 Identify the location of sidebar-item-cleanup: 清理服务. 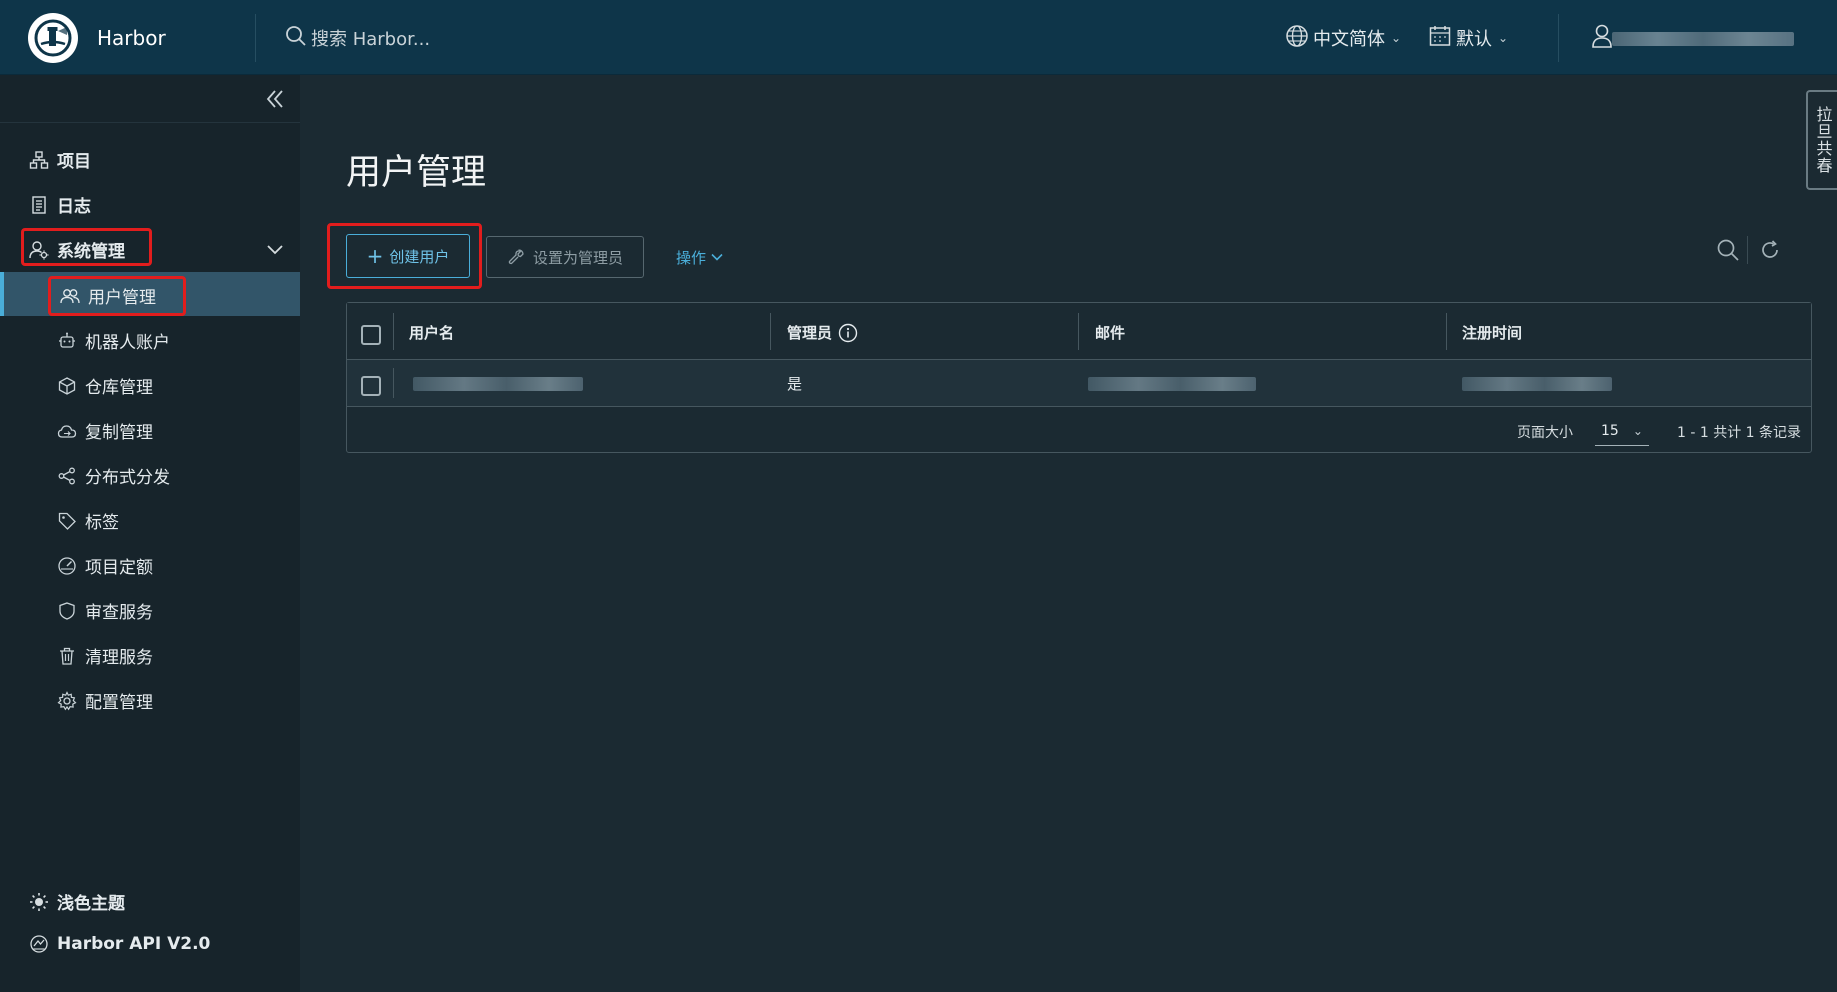
(105, 655).